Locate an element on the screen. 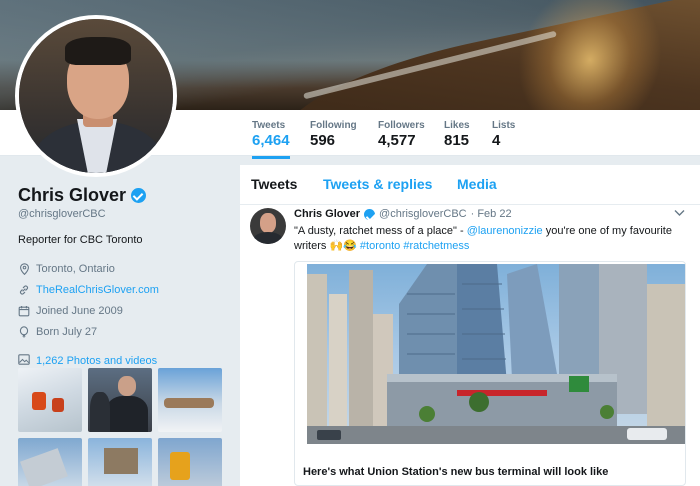  tweet-hashtag: #ratchetmess is located at coordinates (436, 246).